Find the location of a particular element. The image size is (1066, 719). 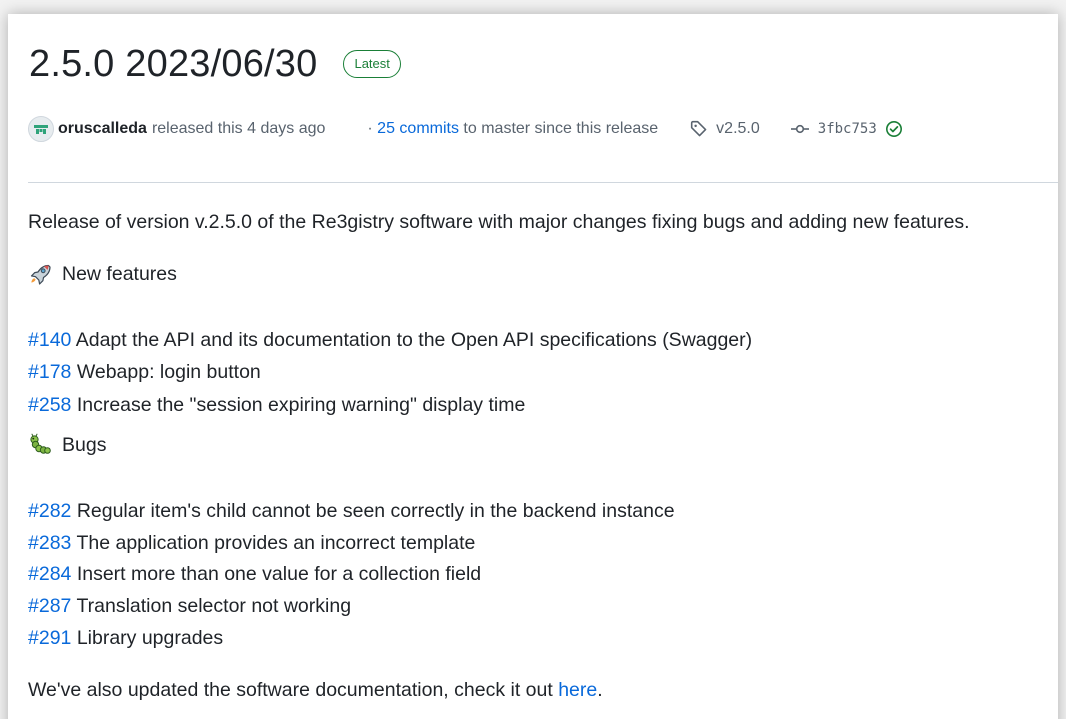

released-text: released this 4 days ago is located at coordinates (238, 128).